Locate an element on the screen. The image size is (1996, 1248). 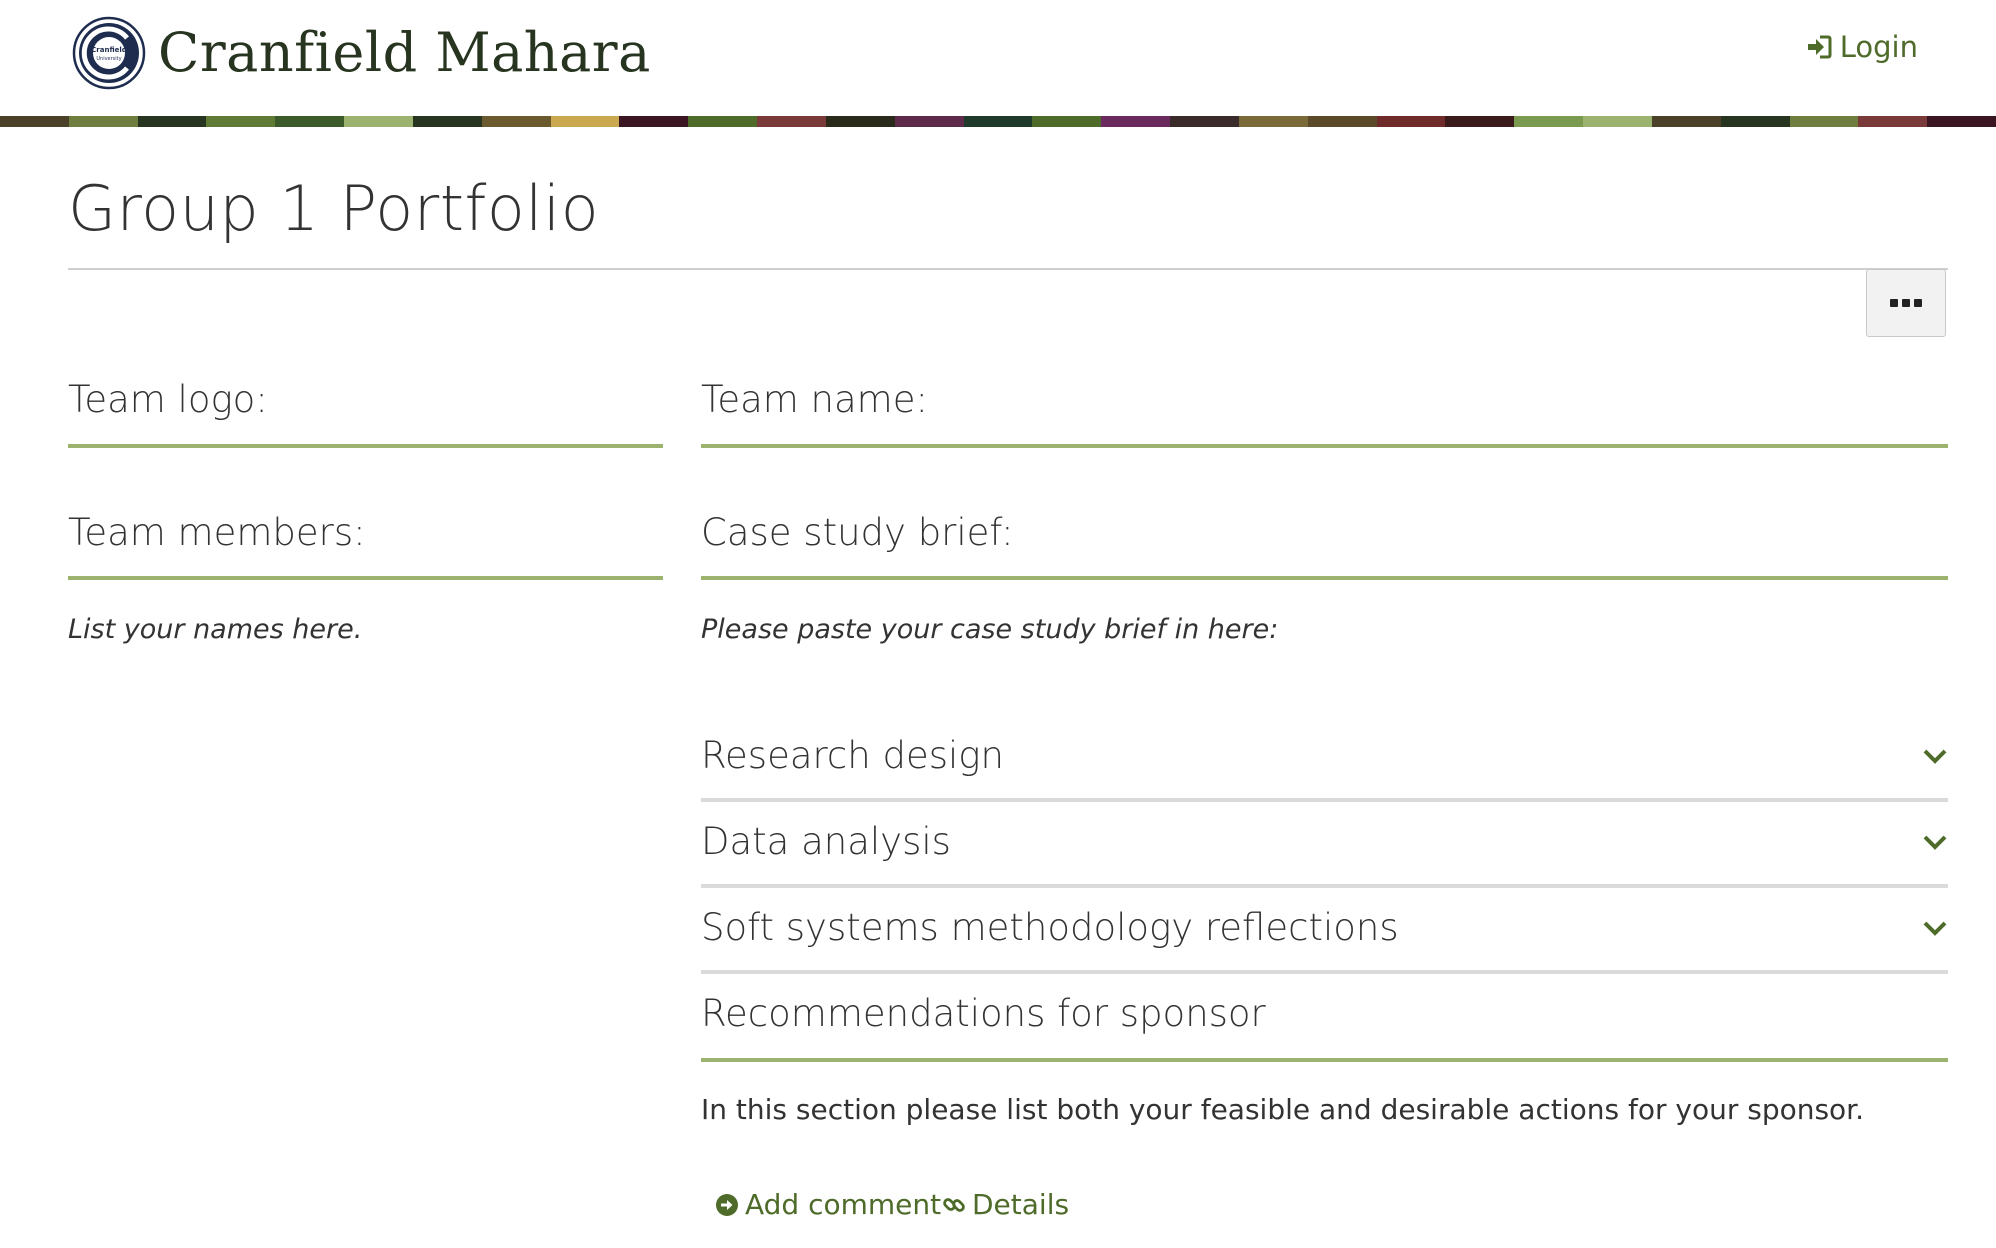
link-icon is located at coordinates (954, 1204).